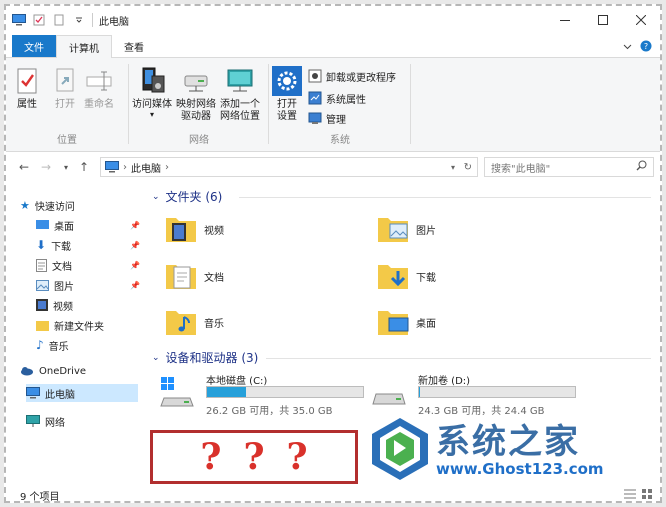  Describe the element at coordinates (406, 229) in the screenshot. I see `folder-pictures: 图片` at that location.